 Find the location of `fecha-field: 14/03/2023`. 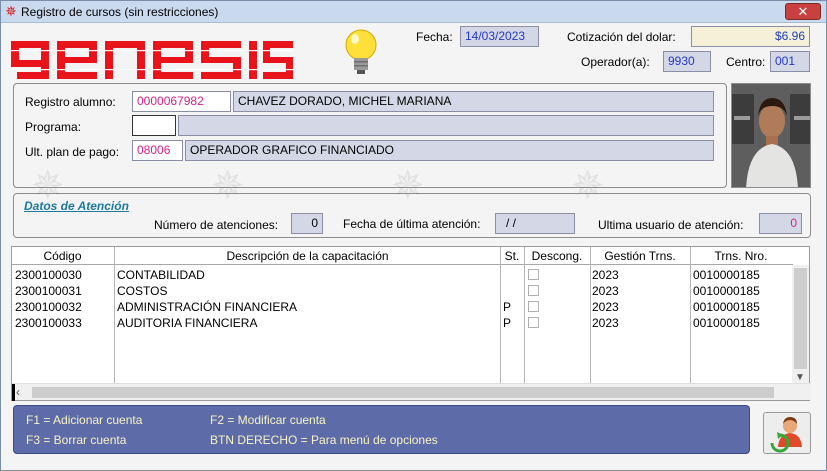

fecha-field: 14/03/2023 is located at coordinates (499, 36).